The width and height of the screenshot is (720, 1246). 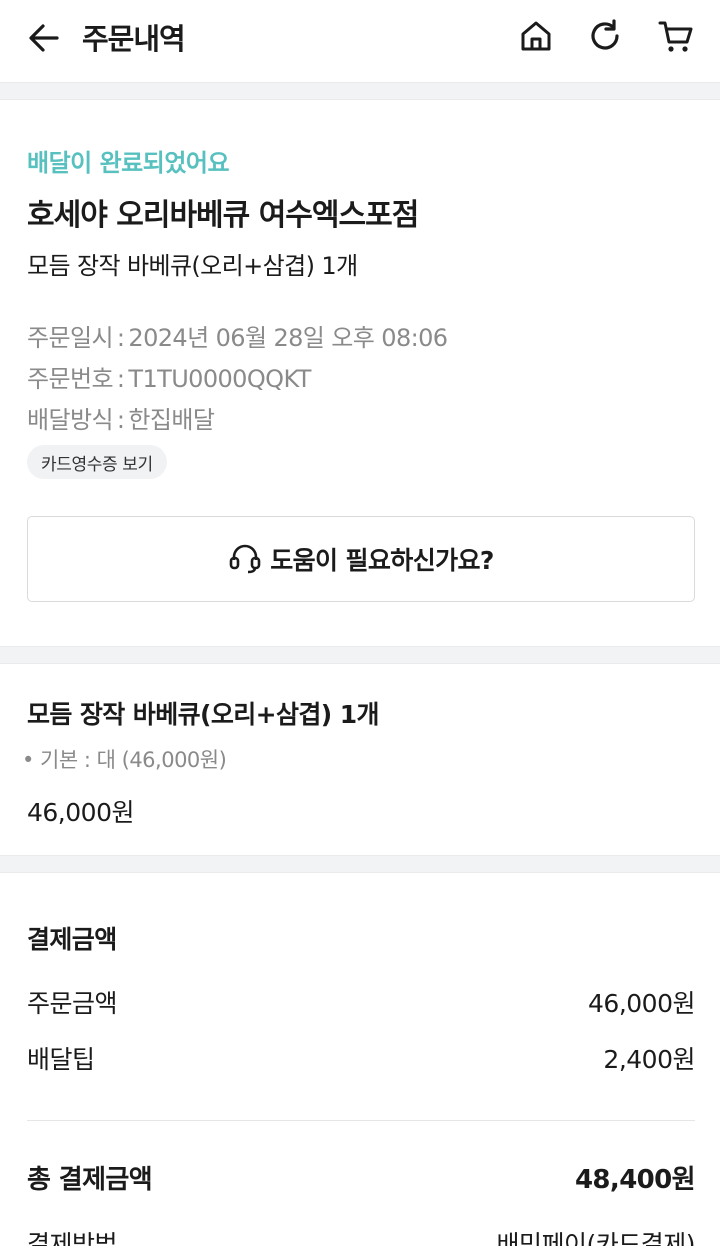 I want to click on payment-row-delivery-tip: 배달팁 2,400원, so click(x=361, y=1058).